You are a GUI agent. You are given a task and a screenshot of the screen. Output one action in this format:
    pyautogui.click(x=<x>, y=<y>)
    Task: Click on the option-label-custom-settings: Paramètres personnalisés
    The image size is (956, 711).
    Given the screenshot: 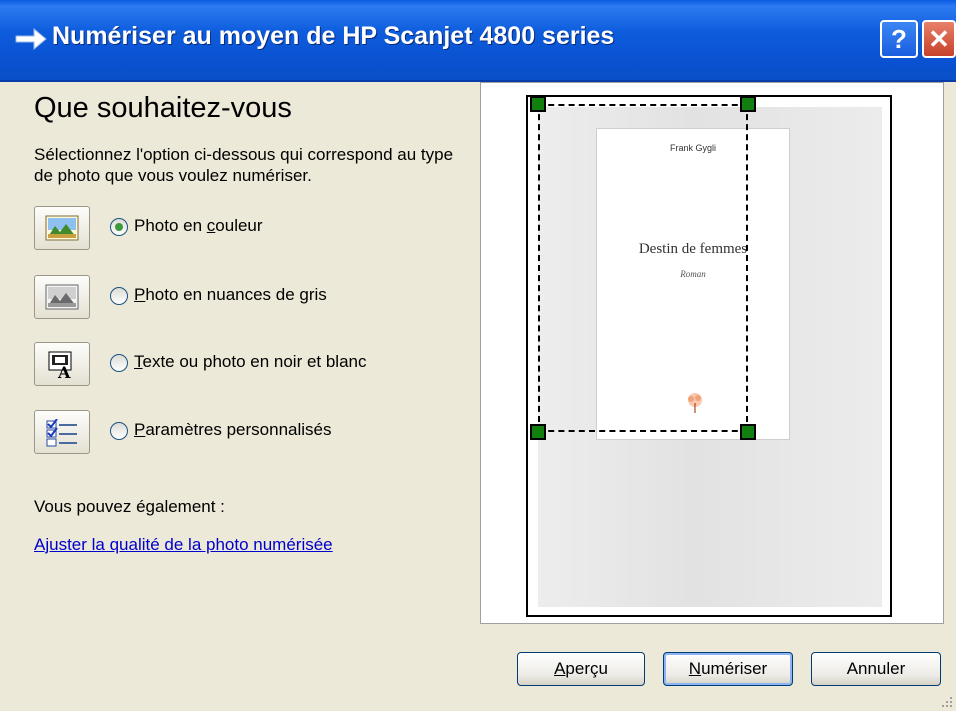 What is the action you would take?
    pyautogui.click(x=233, y=430)
    